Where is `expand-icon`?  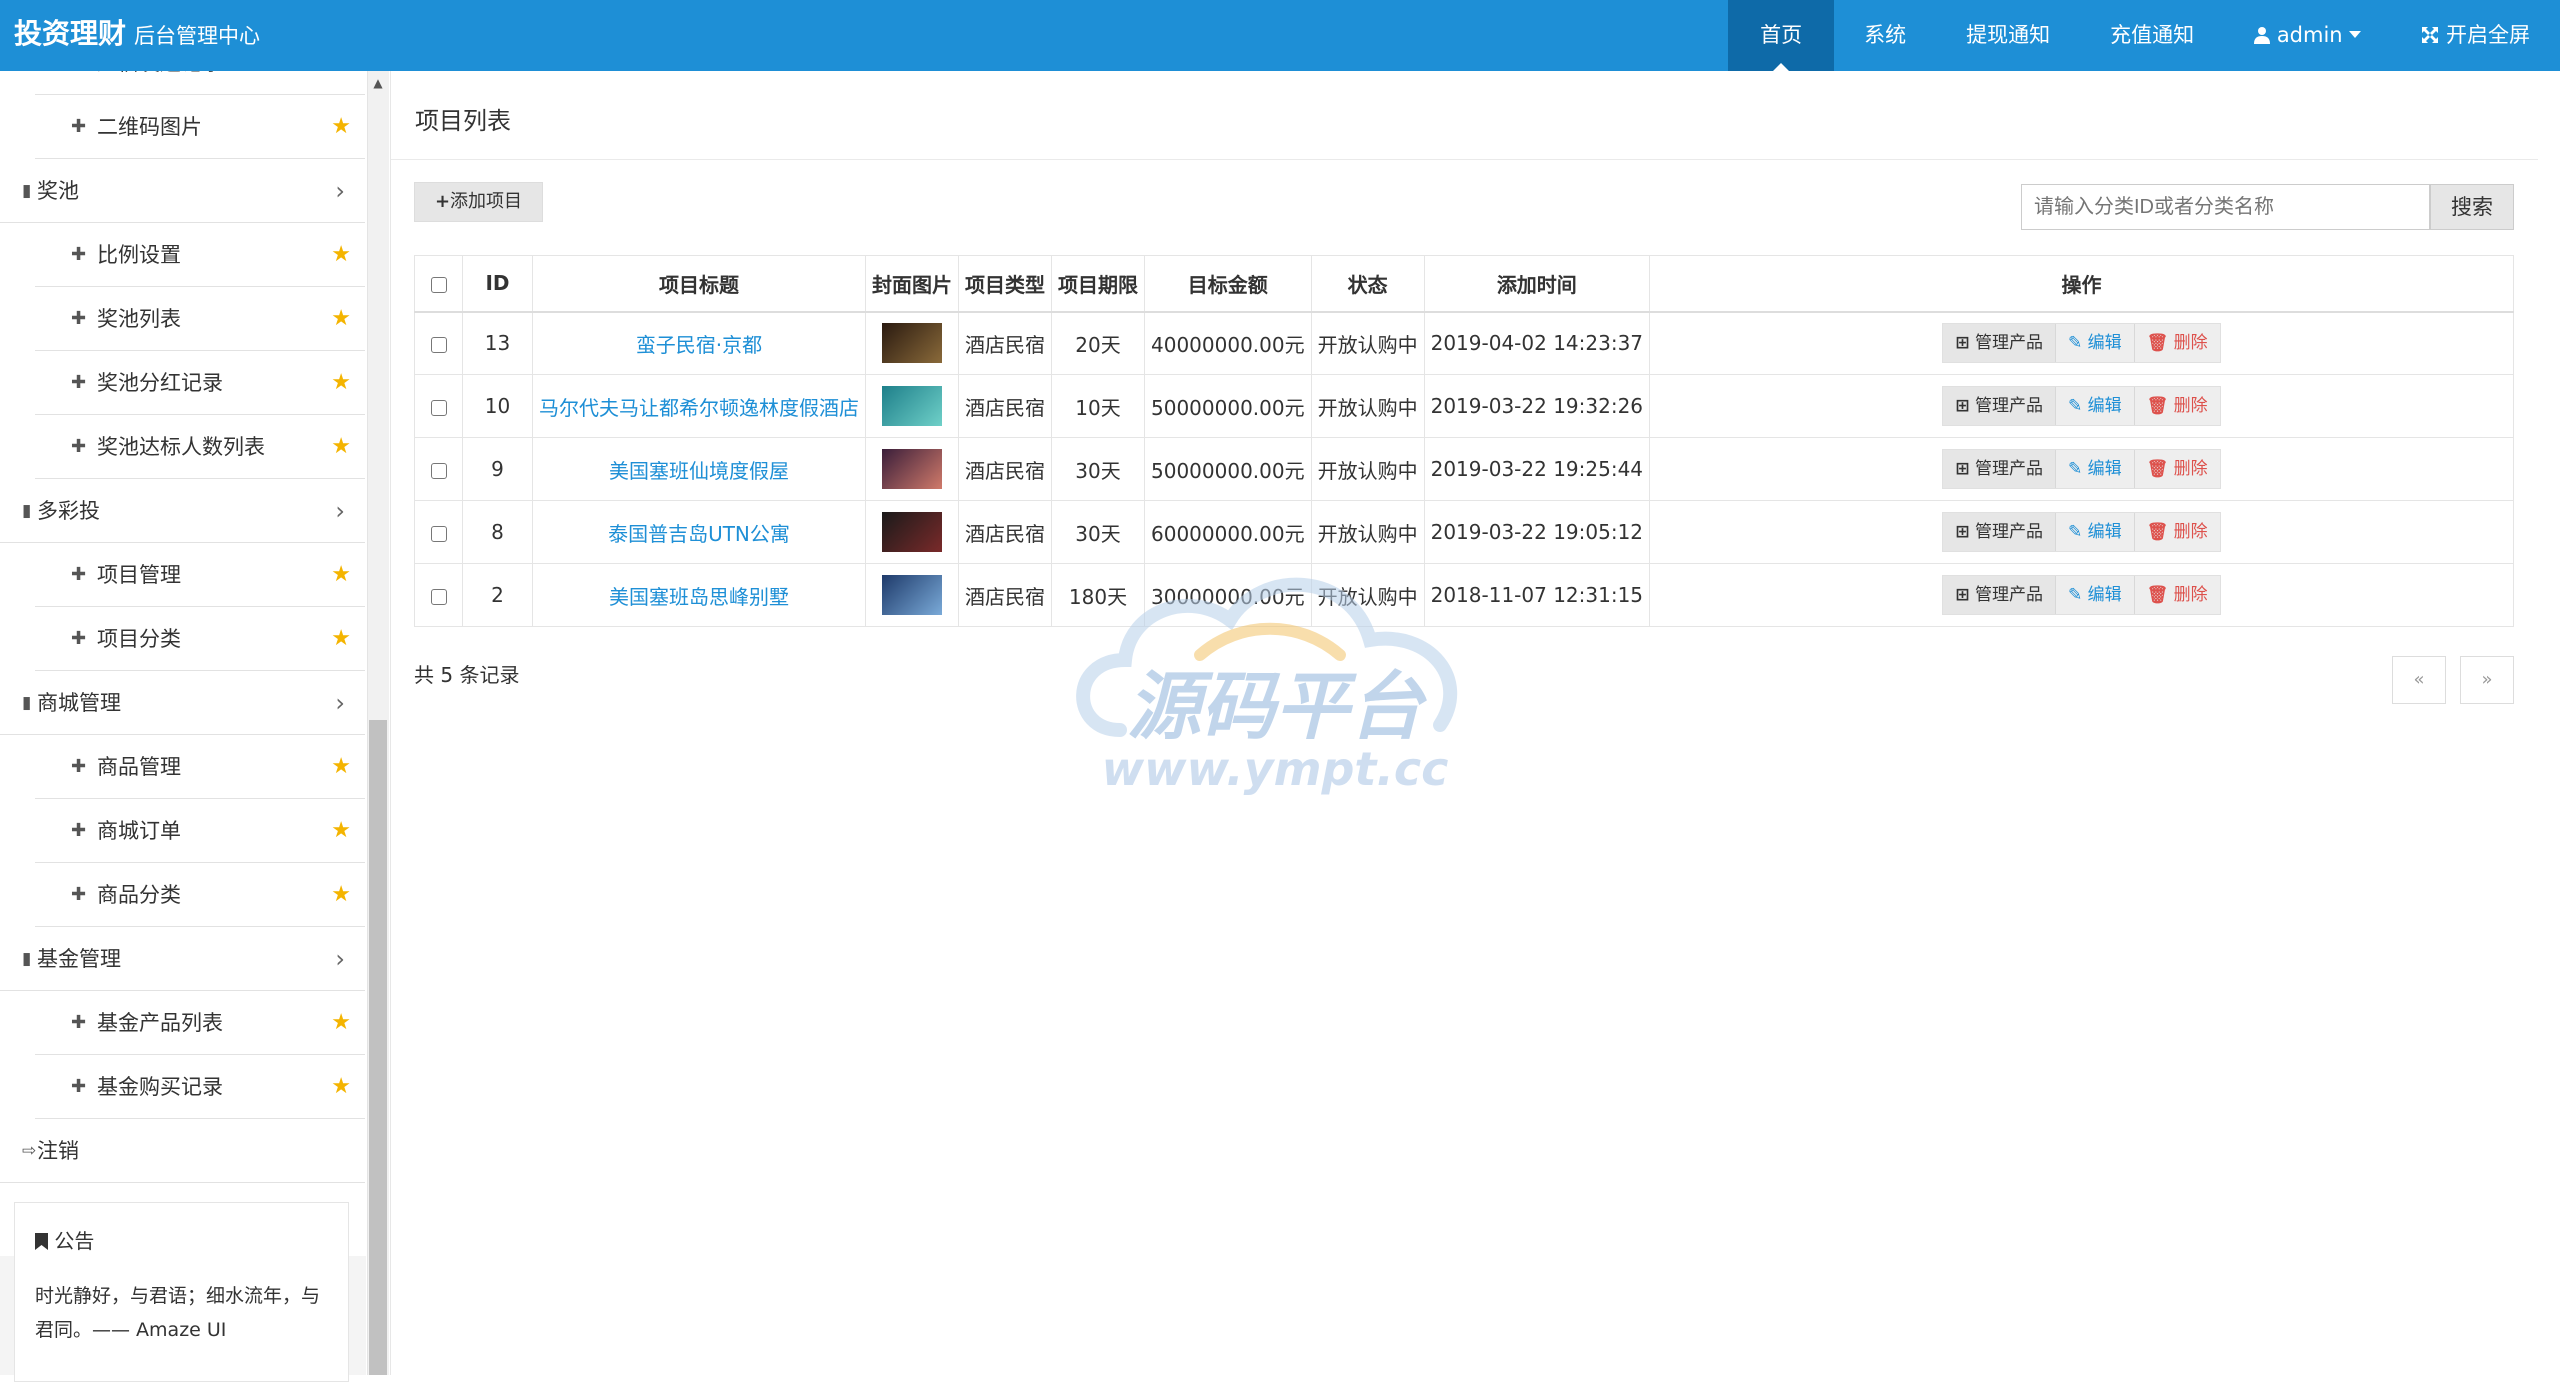 expand-icon is located at coordinates (2430, 35).